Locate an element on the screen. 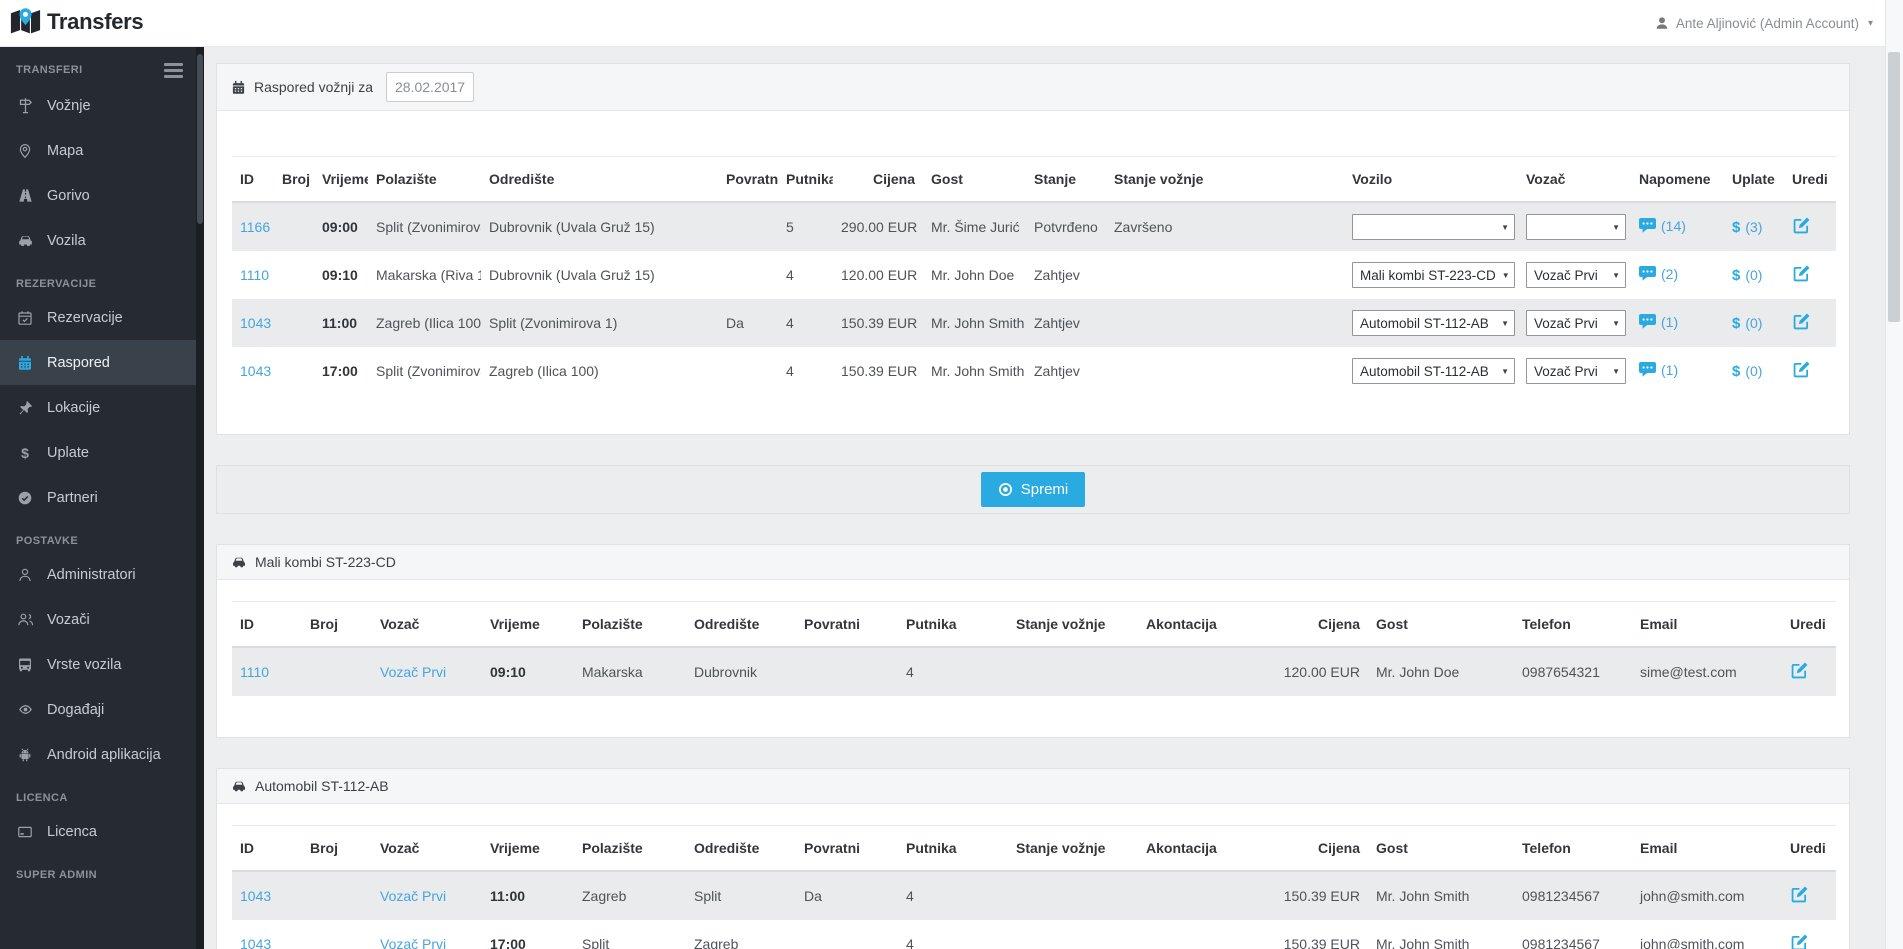 The height and width of the screenshot is (949, 1903). ride-id-link: 1166 is located at coordinates (255, 227).